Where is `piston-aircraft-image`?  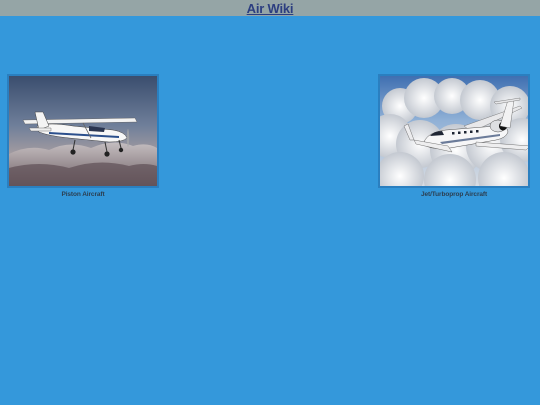
piston-aircraft-image is located at coordinates (83, 131).